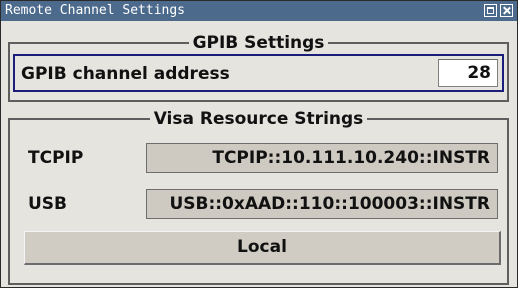  Describe the element at coordinates (262, 248) in the screenshot. I see `local-button: Local` at that location.